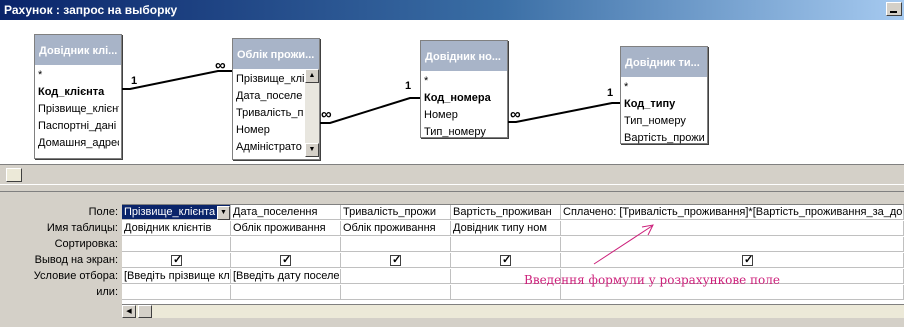  Describe the element at coordinates (652, 280) in the screenshot. I see `annotation-text: Введення формули у розрахункове поле` at that location.